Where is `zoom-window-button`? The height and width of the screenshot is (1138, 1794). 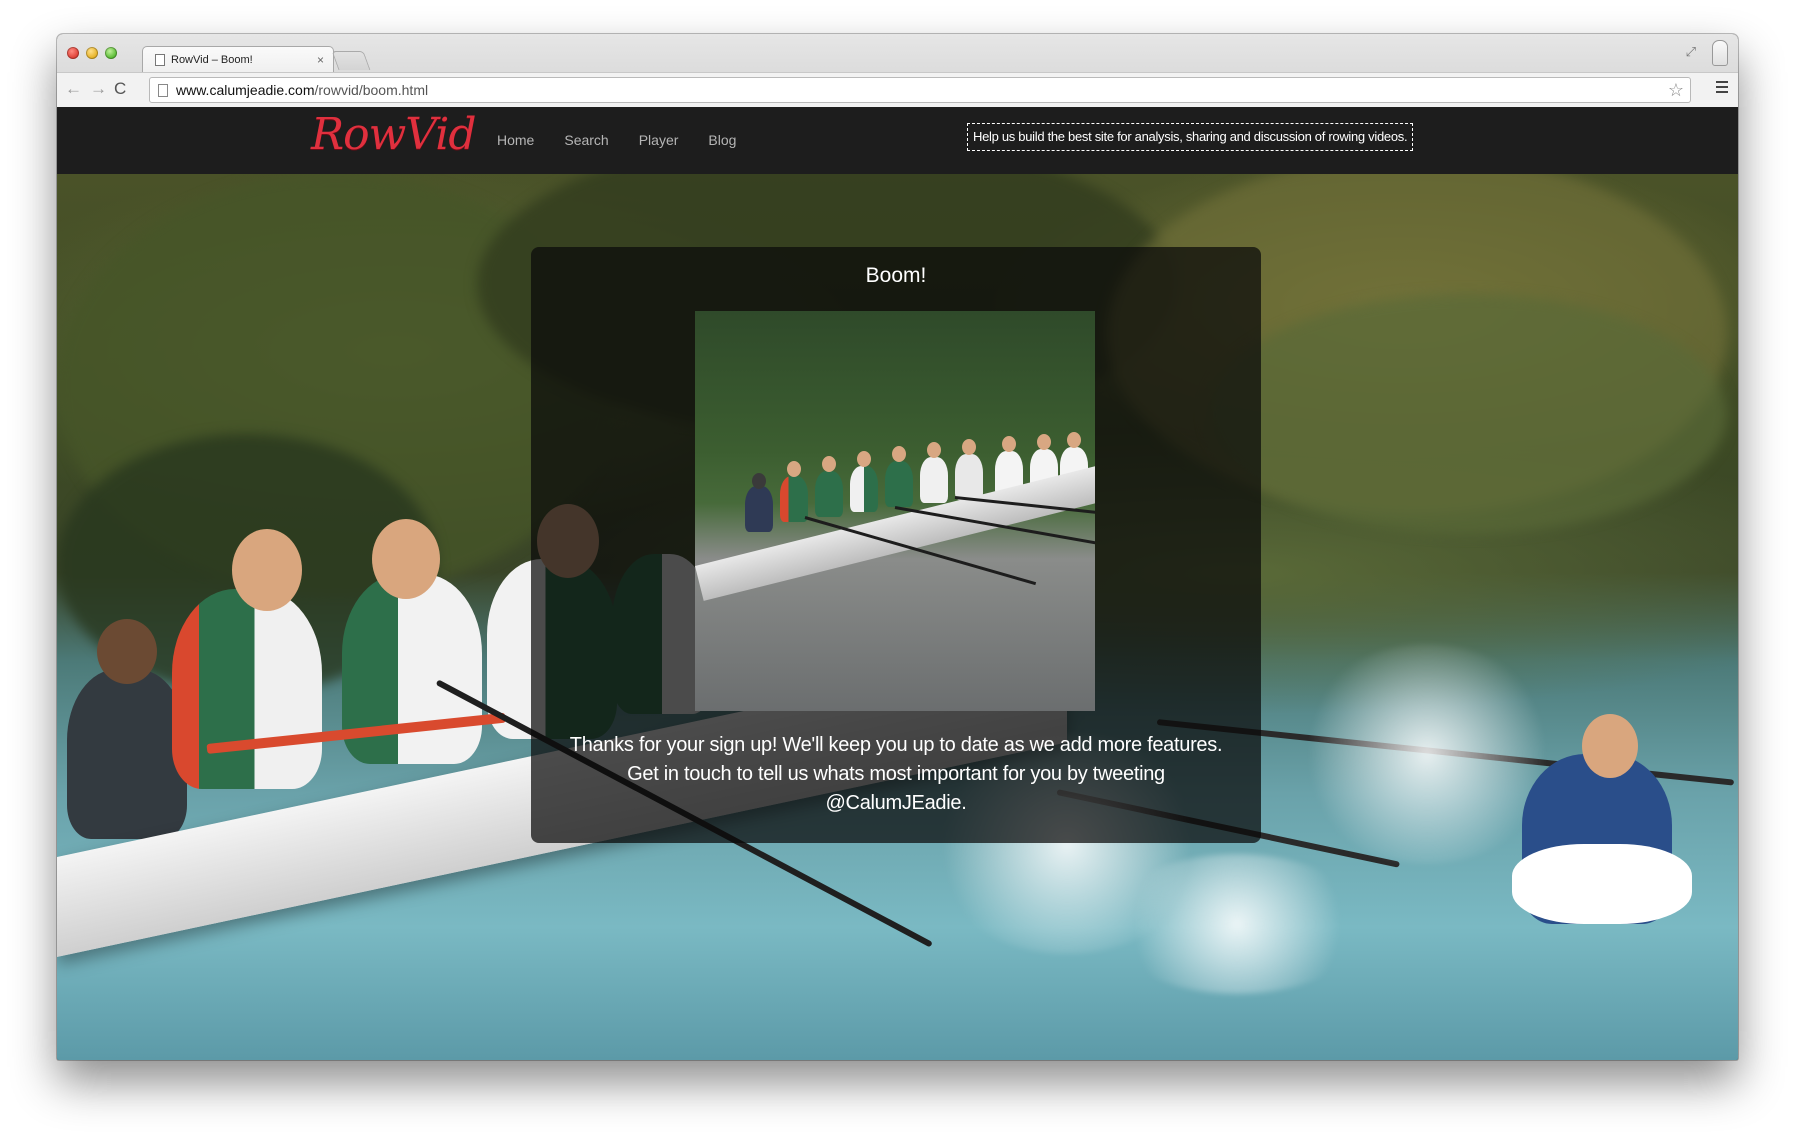 zoom-window-button is located at coordinates (111, 53).